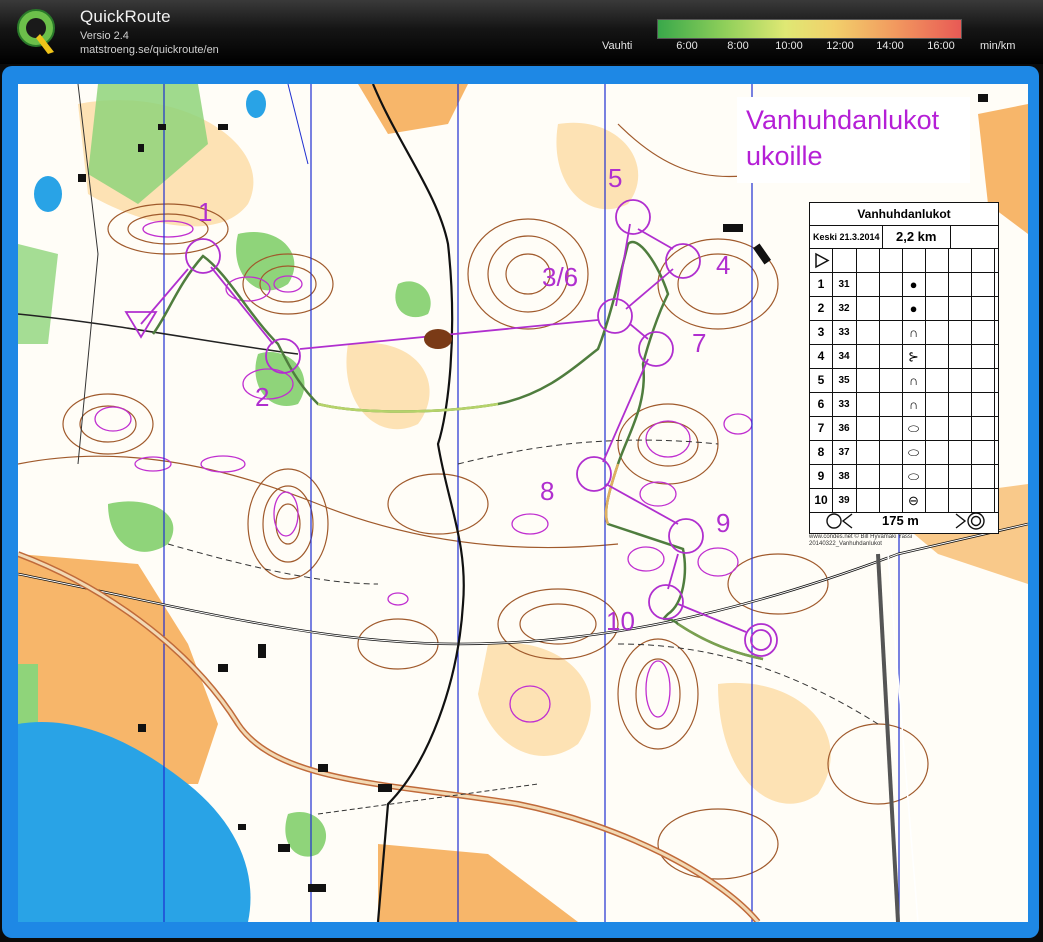  Describe the element at coordinates (821, 452) in the screenshot. I see `cd-control-number: 8` at that location.